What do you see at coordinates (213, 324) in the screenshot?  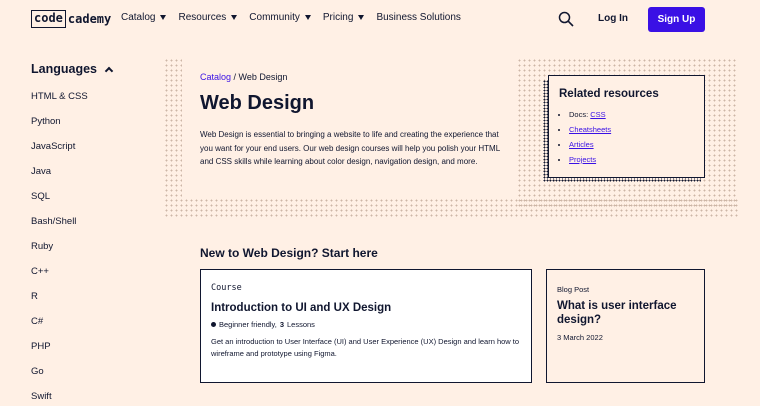 I see `difficulty-dot-icon` at bounding box center [213, 324].